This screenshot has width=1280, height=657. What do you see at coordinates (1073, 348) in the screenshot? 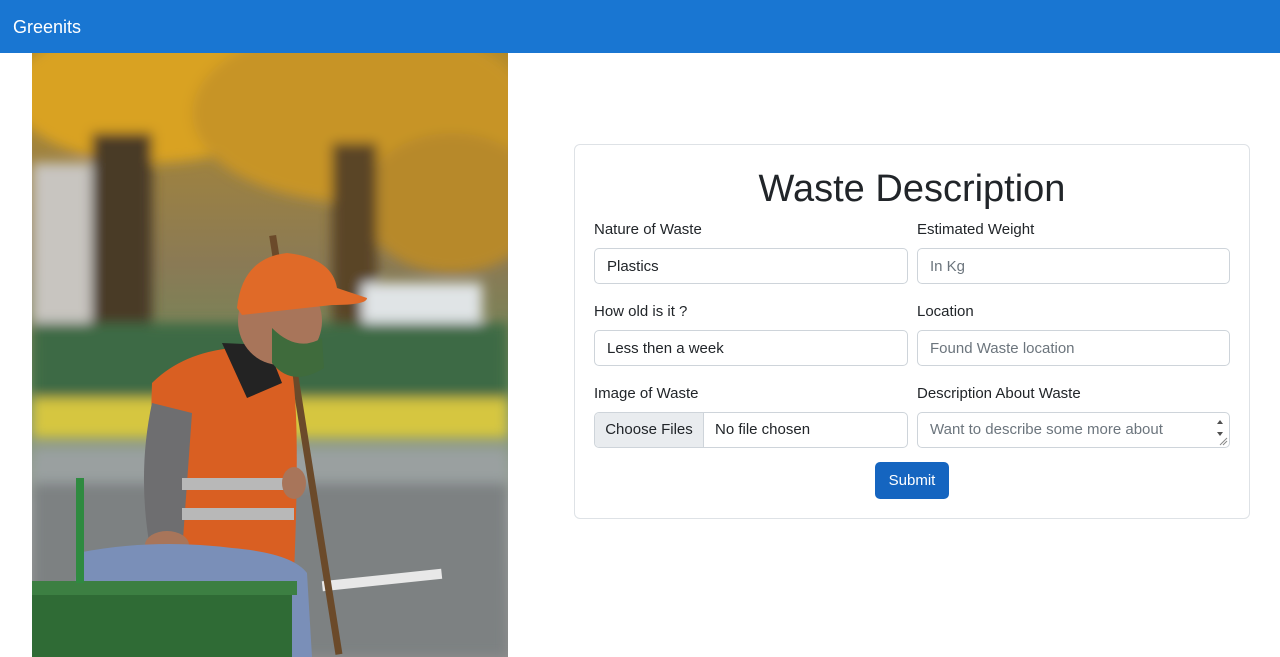
I see `location-input` at bounding box center [1073, 348].